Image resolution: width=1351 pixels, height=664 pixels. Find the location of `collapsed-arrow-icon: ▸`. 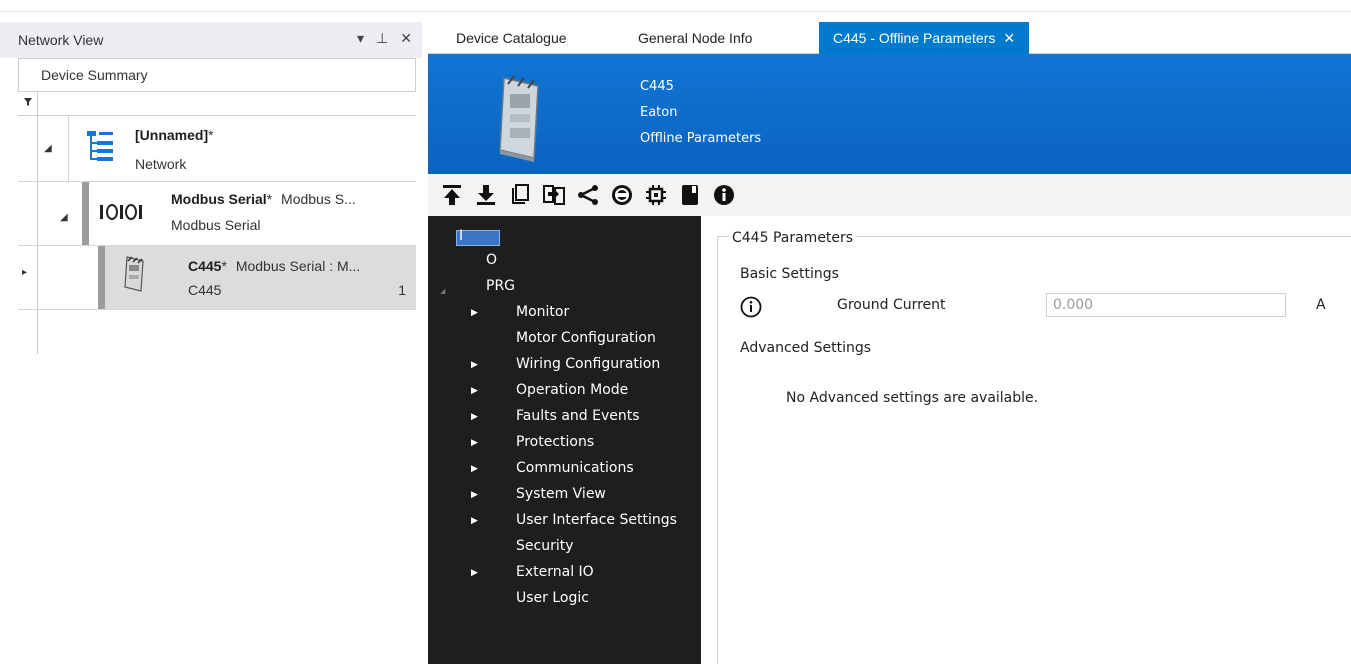

collapsed-arrow-icon: ▸ is located at coordinates (24, 272).